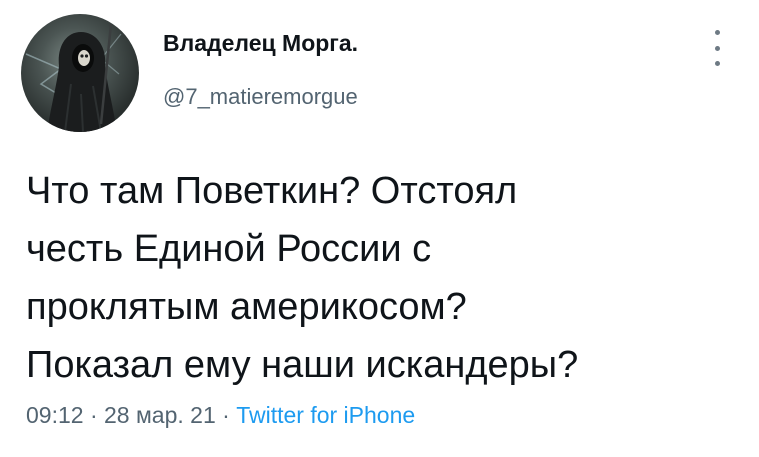 This screenshot has height=457, width=759. I want to click on tweet-source-link: Twitter for iPhone, so click(325, 415).